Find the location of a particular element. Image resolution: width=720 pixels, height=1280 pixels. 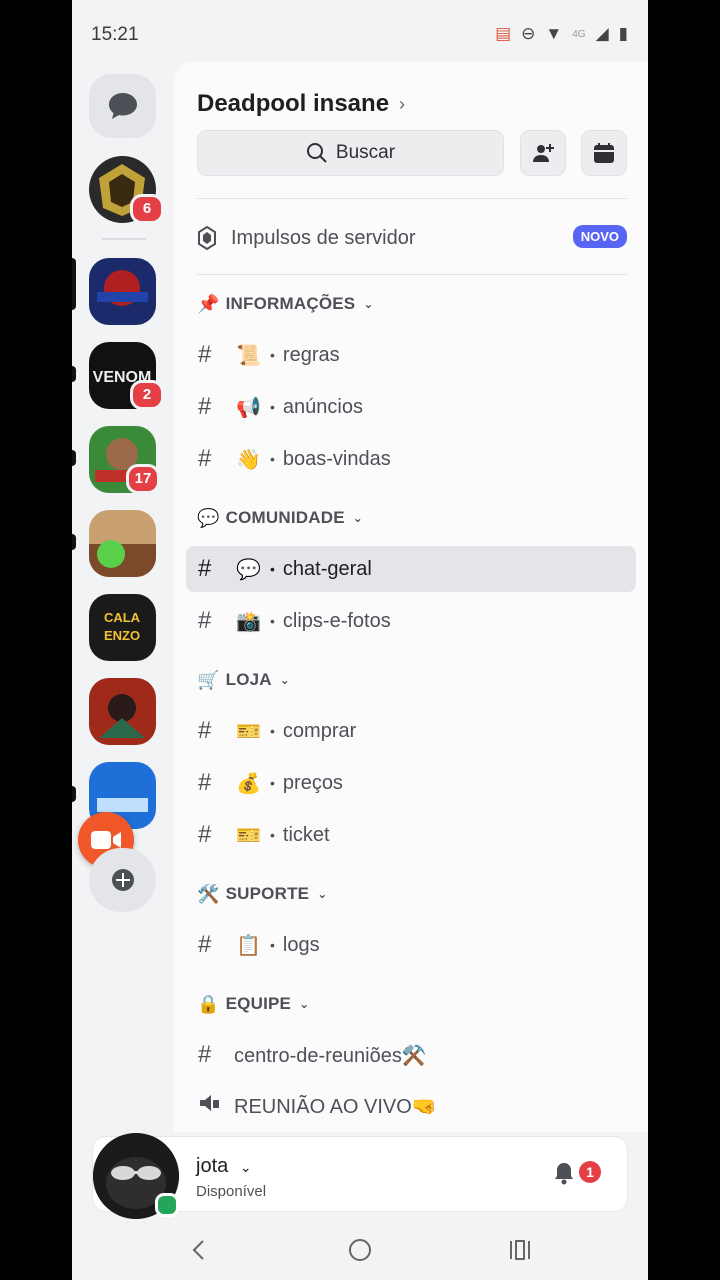

channel-name: comprar is located at coordinates (319, 730).